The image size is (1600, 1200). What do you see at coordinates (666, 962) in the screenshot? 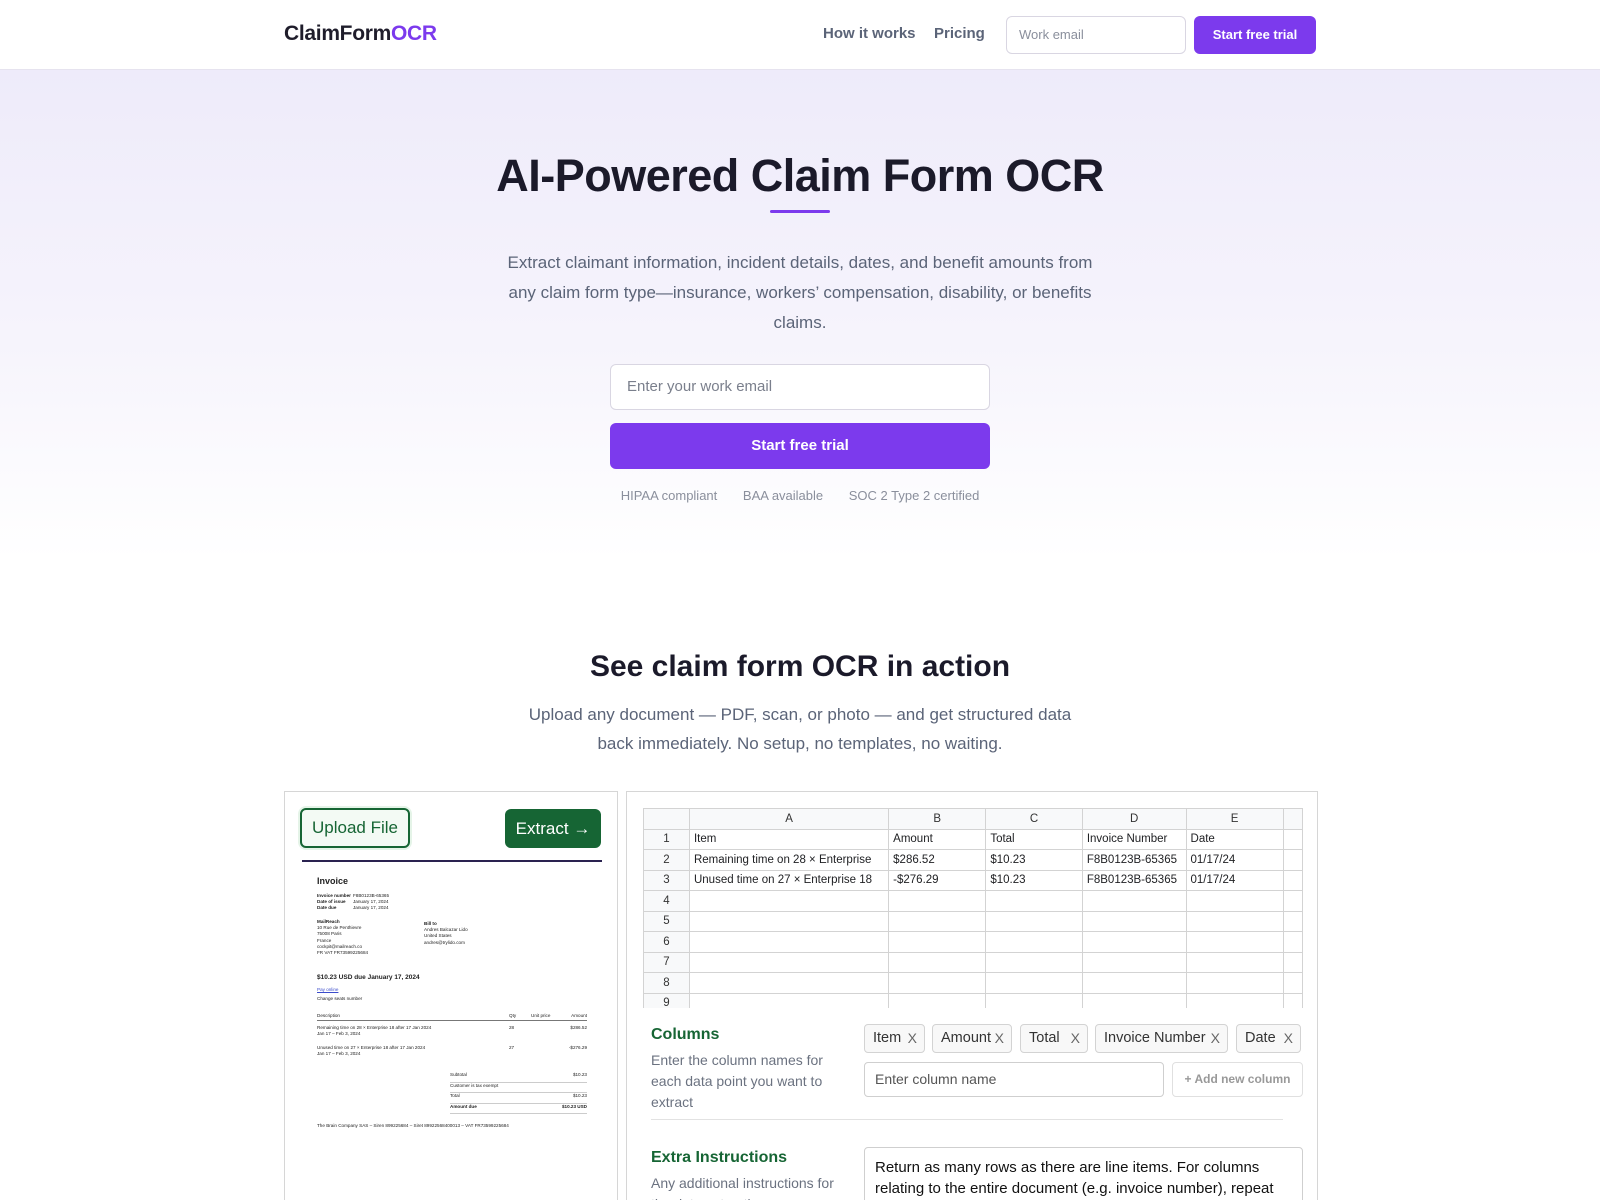
I see `row-number: 7` at bounding box center [666, 962].